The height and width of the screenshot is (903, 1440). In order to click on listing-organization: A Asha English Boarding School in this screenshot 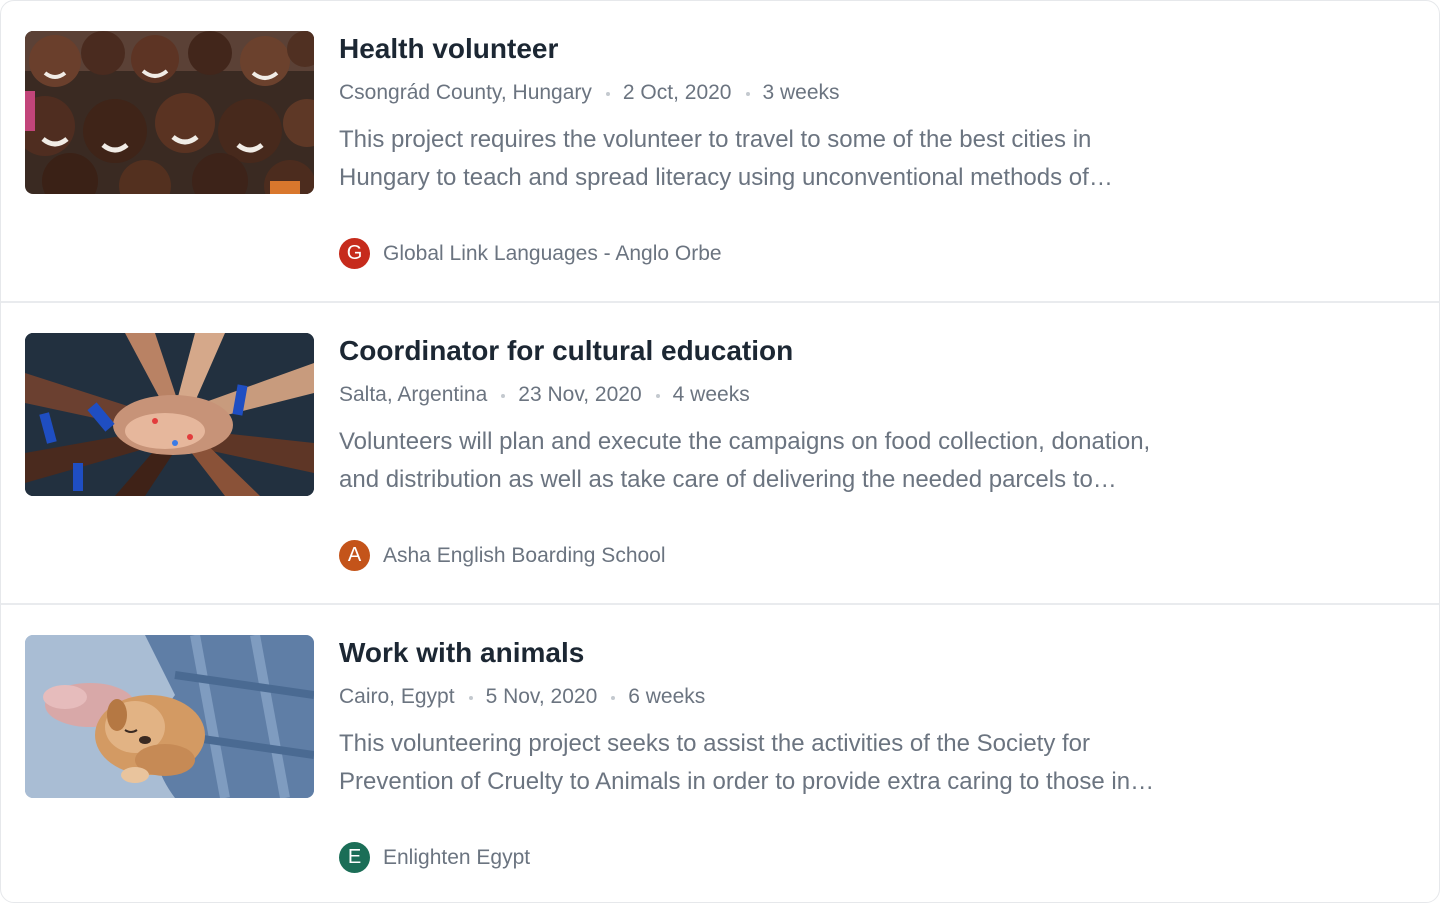, I will do `click(754, 555)`.